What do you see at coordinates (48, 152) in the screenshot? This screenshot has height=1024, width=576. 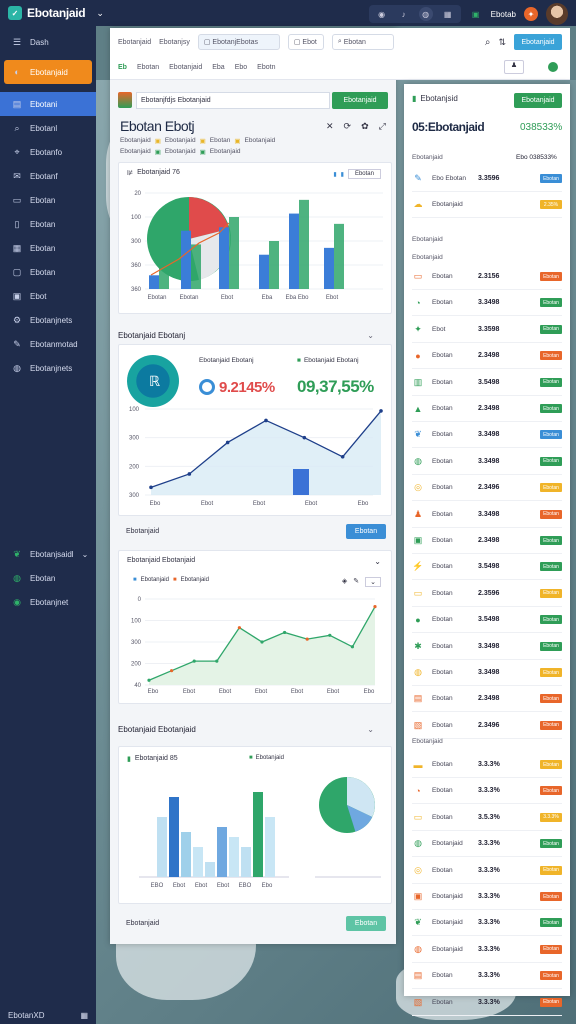 I see `sidebar-item: ⌖ Ebotanfo` at bounding box center [48, 152].